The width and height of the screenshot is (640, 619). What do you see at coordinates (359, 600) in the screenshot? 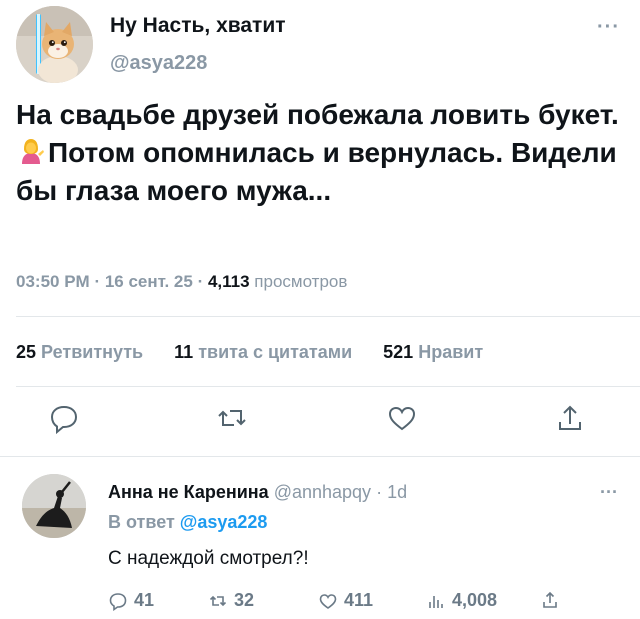
I see `reply-likes-count: 411` at bounding box center [359, 600].